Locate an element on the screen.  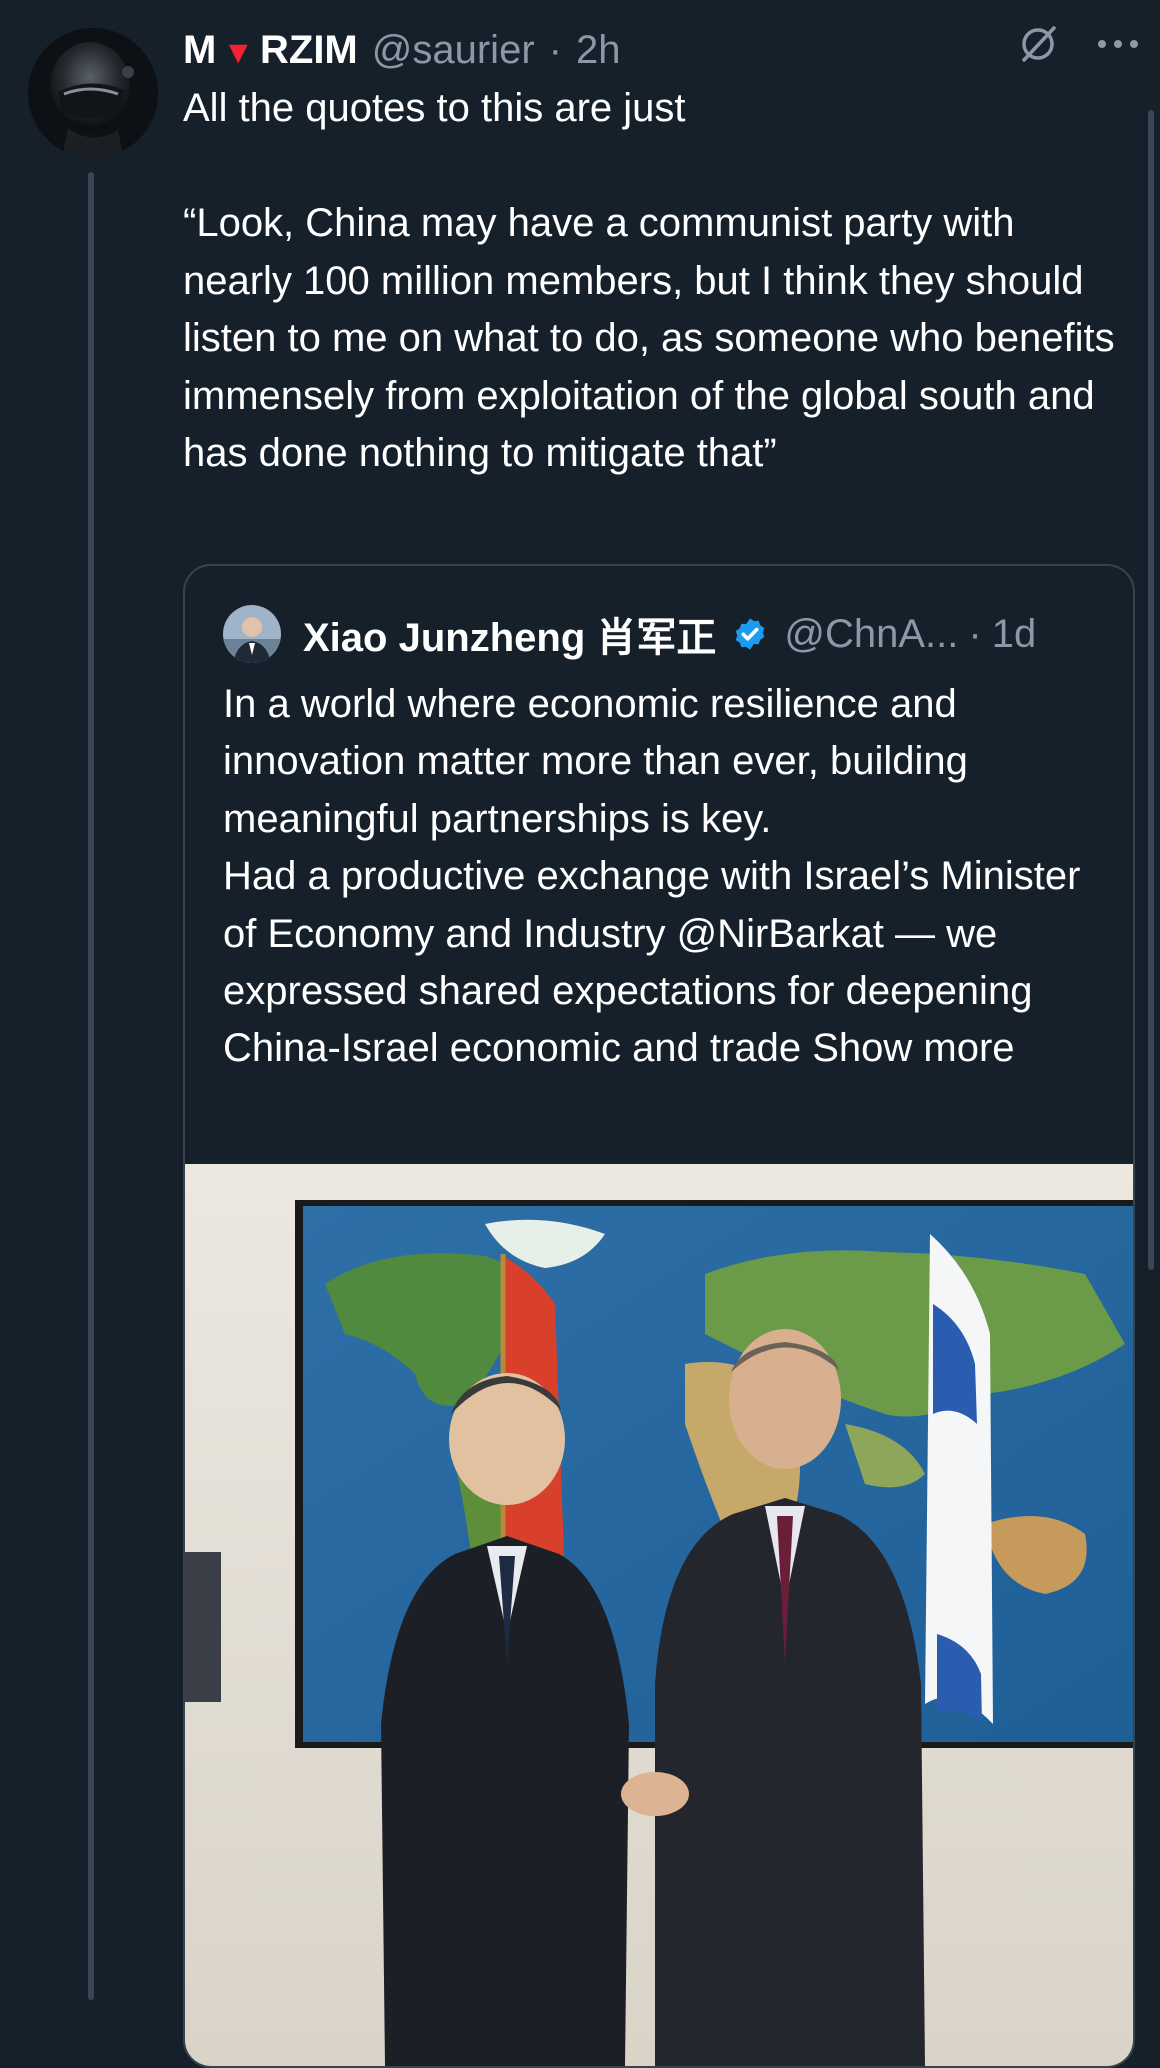
more-icon is located at coordinates (1118, 44).